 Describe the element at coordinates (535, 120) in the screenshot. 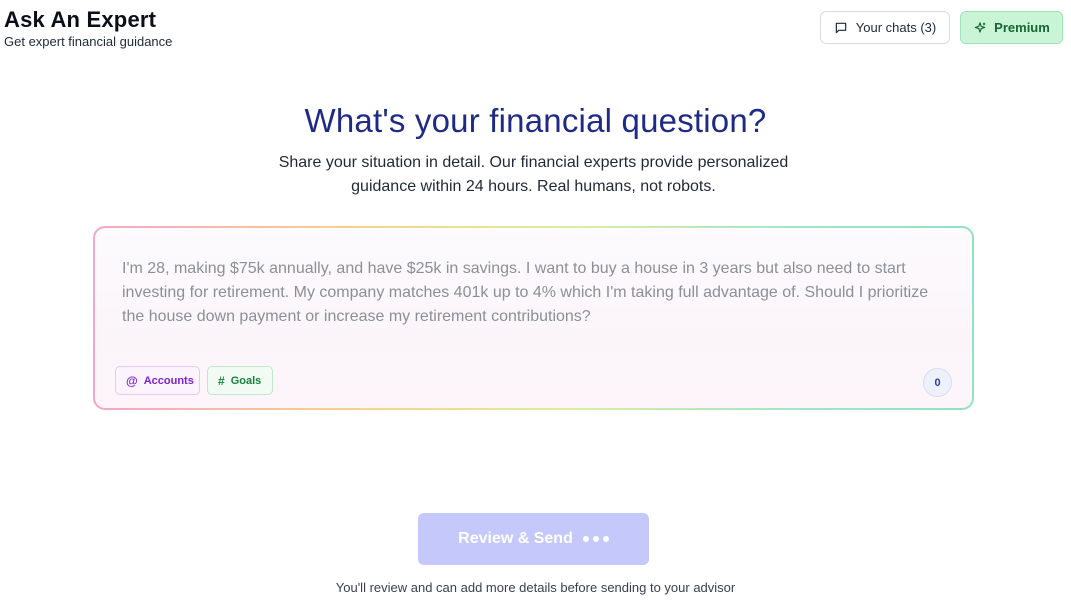

I see `page-title: What's your financial question?` at that location.